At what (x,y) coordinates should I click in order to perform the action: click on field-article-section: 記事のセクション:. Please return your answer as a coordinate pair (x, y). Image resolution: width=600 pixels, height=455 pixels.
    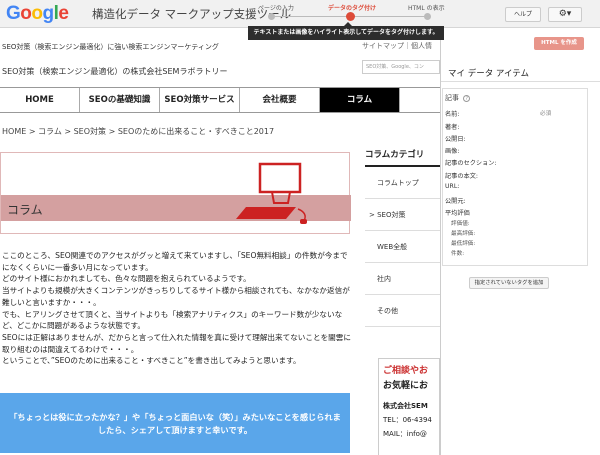
    Looking at the image, I should click on (471, 162).